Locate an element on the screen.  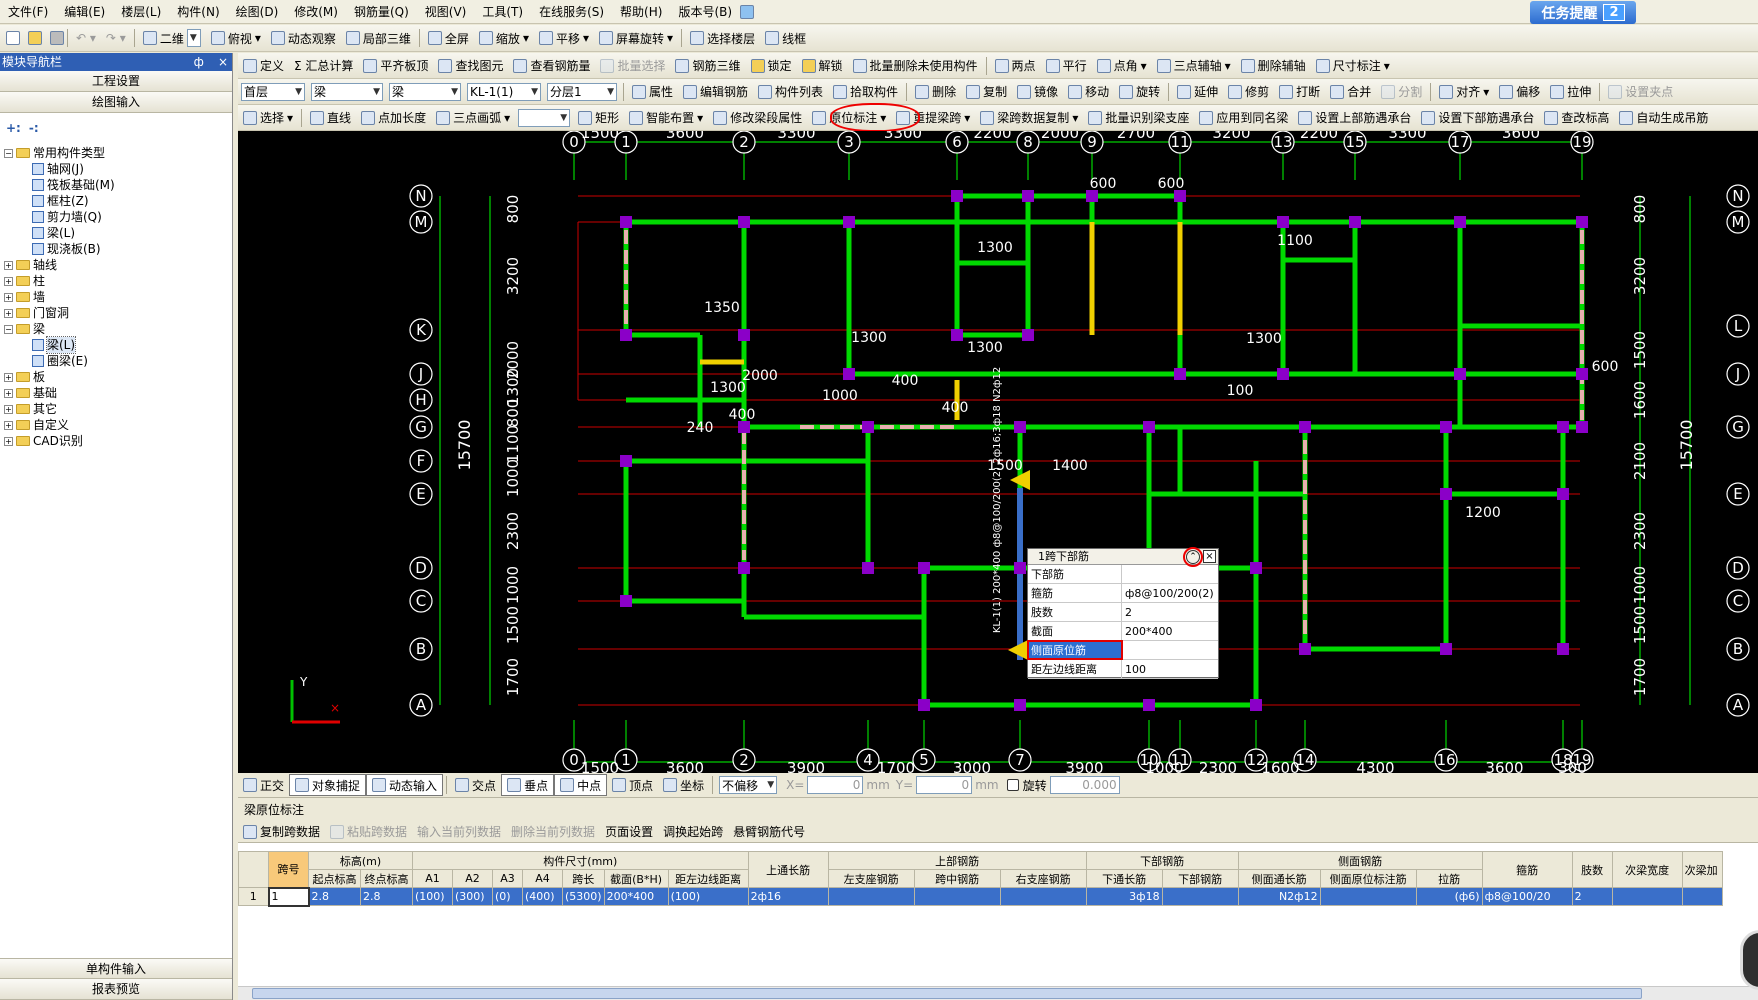
set-top-bar-cap-button: 设置上部筋遇承台 is located at coordinates (1354, 118).